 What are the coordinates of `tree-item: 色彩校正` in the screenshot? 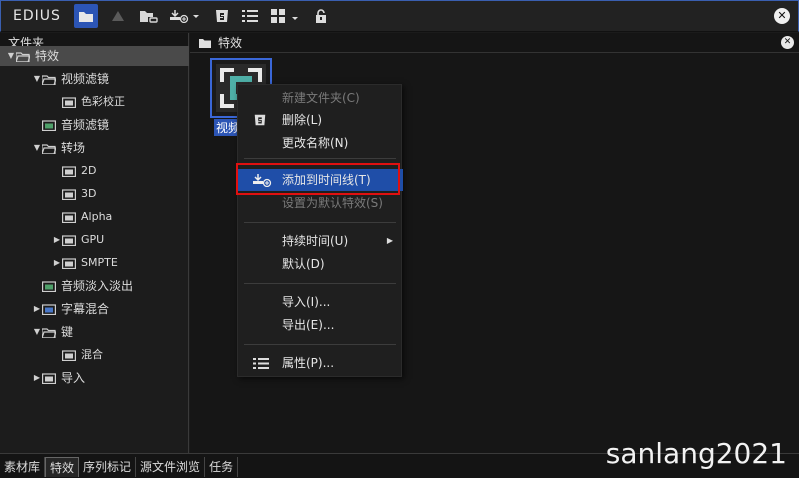 It's located at (94, 102).